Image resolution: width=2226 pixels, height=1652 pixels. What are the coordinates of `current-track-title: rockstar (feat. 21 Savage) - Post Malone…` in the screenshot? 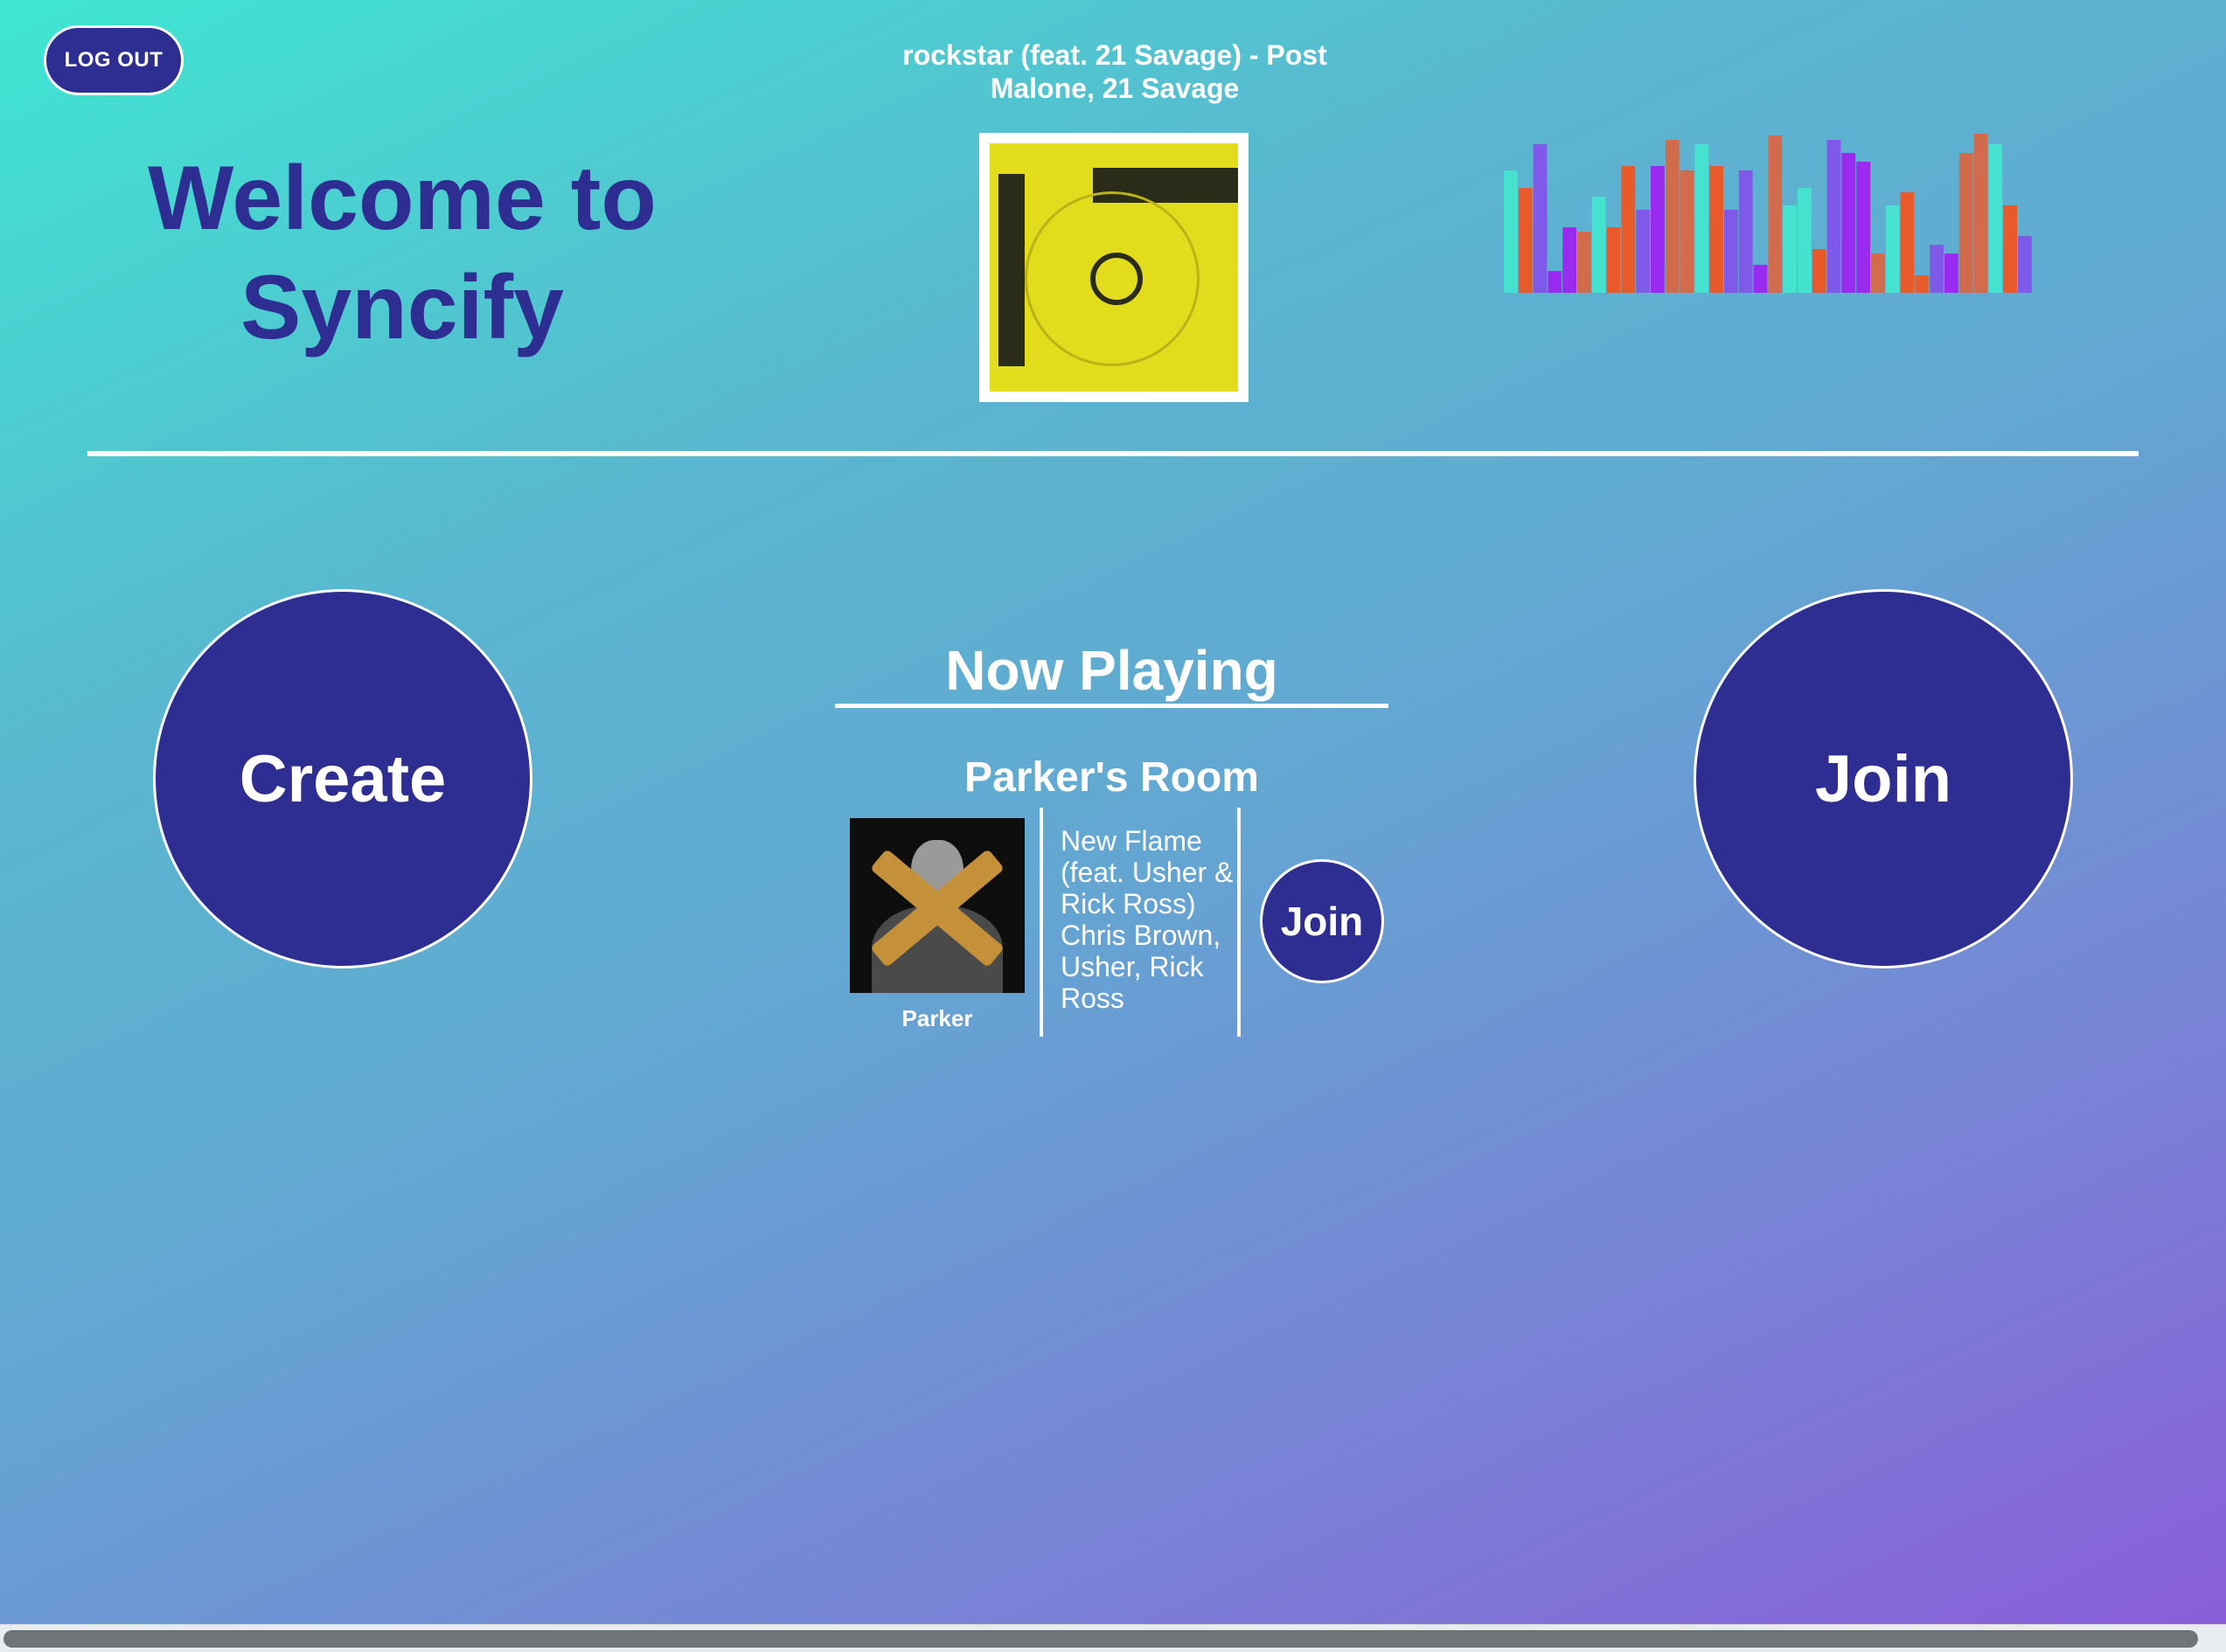 It's located at (1115, 72).